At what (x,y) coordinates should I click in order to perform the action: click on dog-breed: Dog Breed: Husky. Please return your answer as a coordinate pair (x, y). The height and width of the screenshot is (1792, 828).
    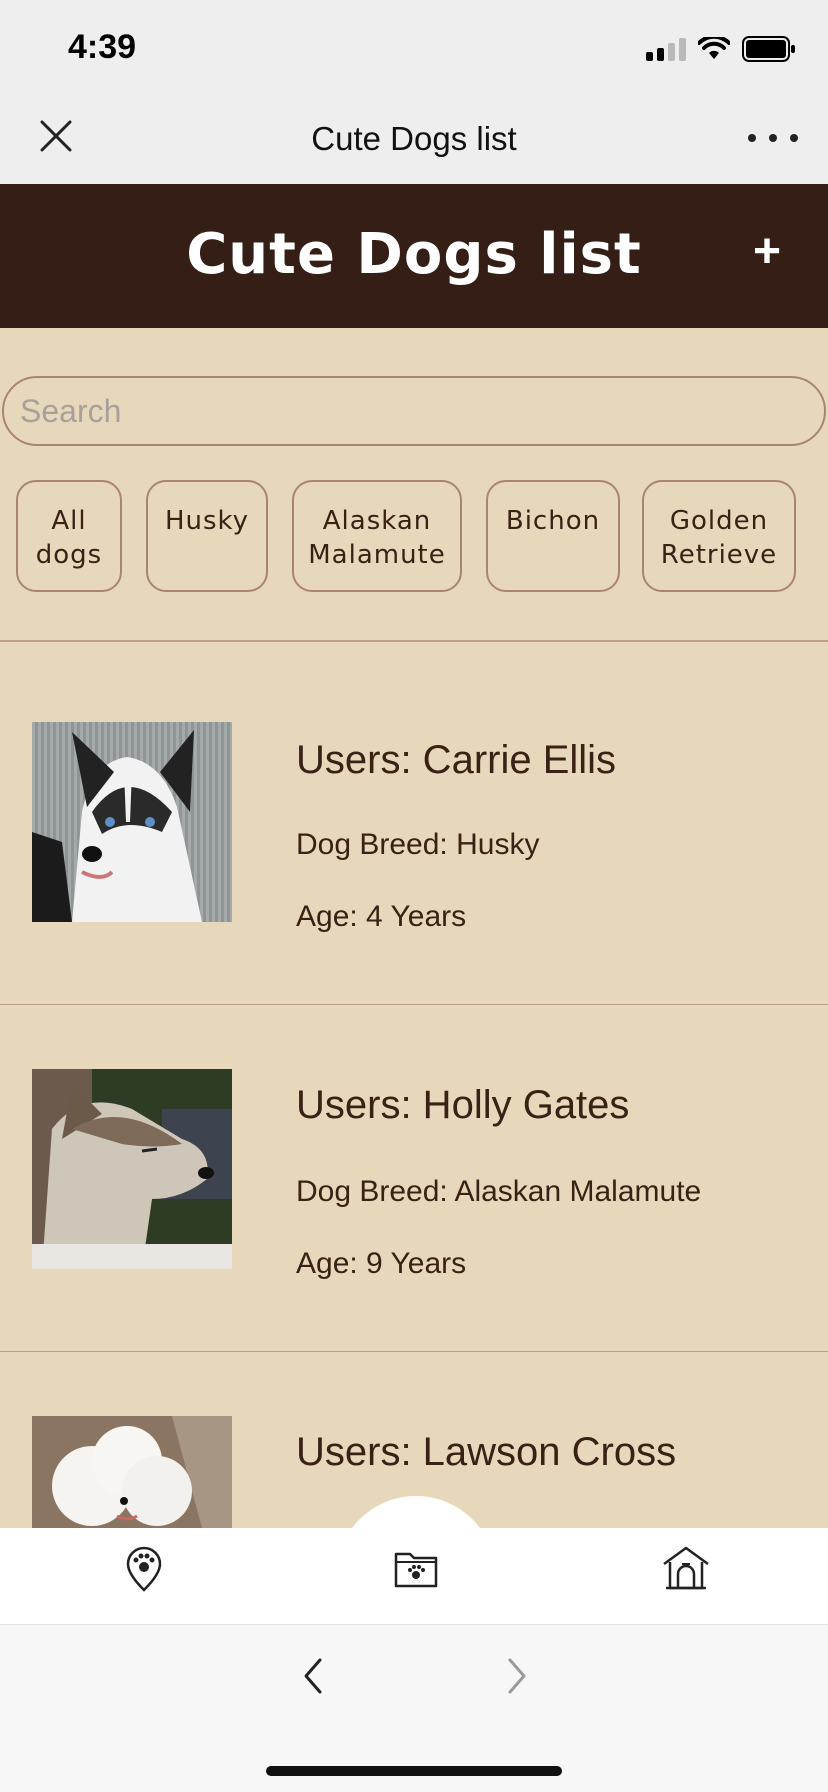
    Looking at the image, I should click on (418, 844).